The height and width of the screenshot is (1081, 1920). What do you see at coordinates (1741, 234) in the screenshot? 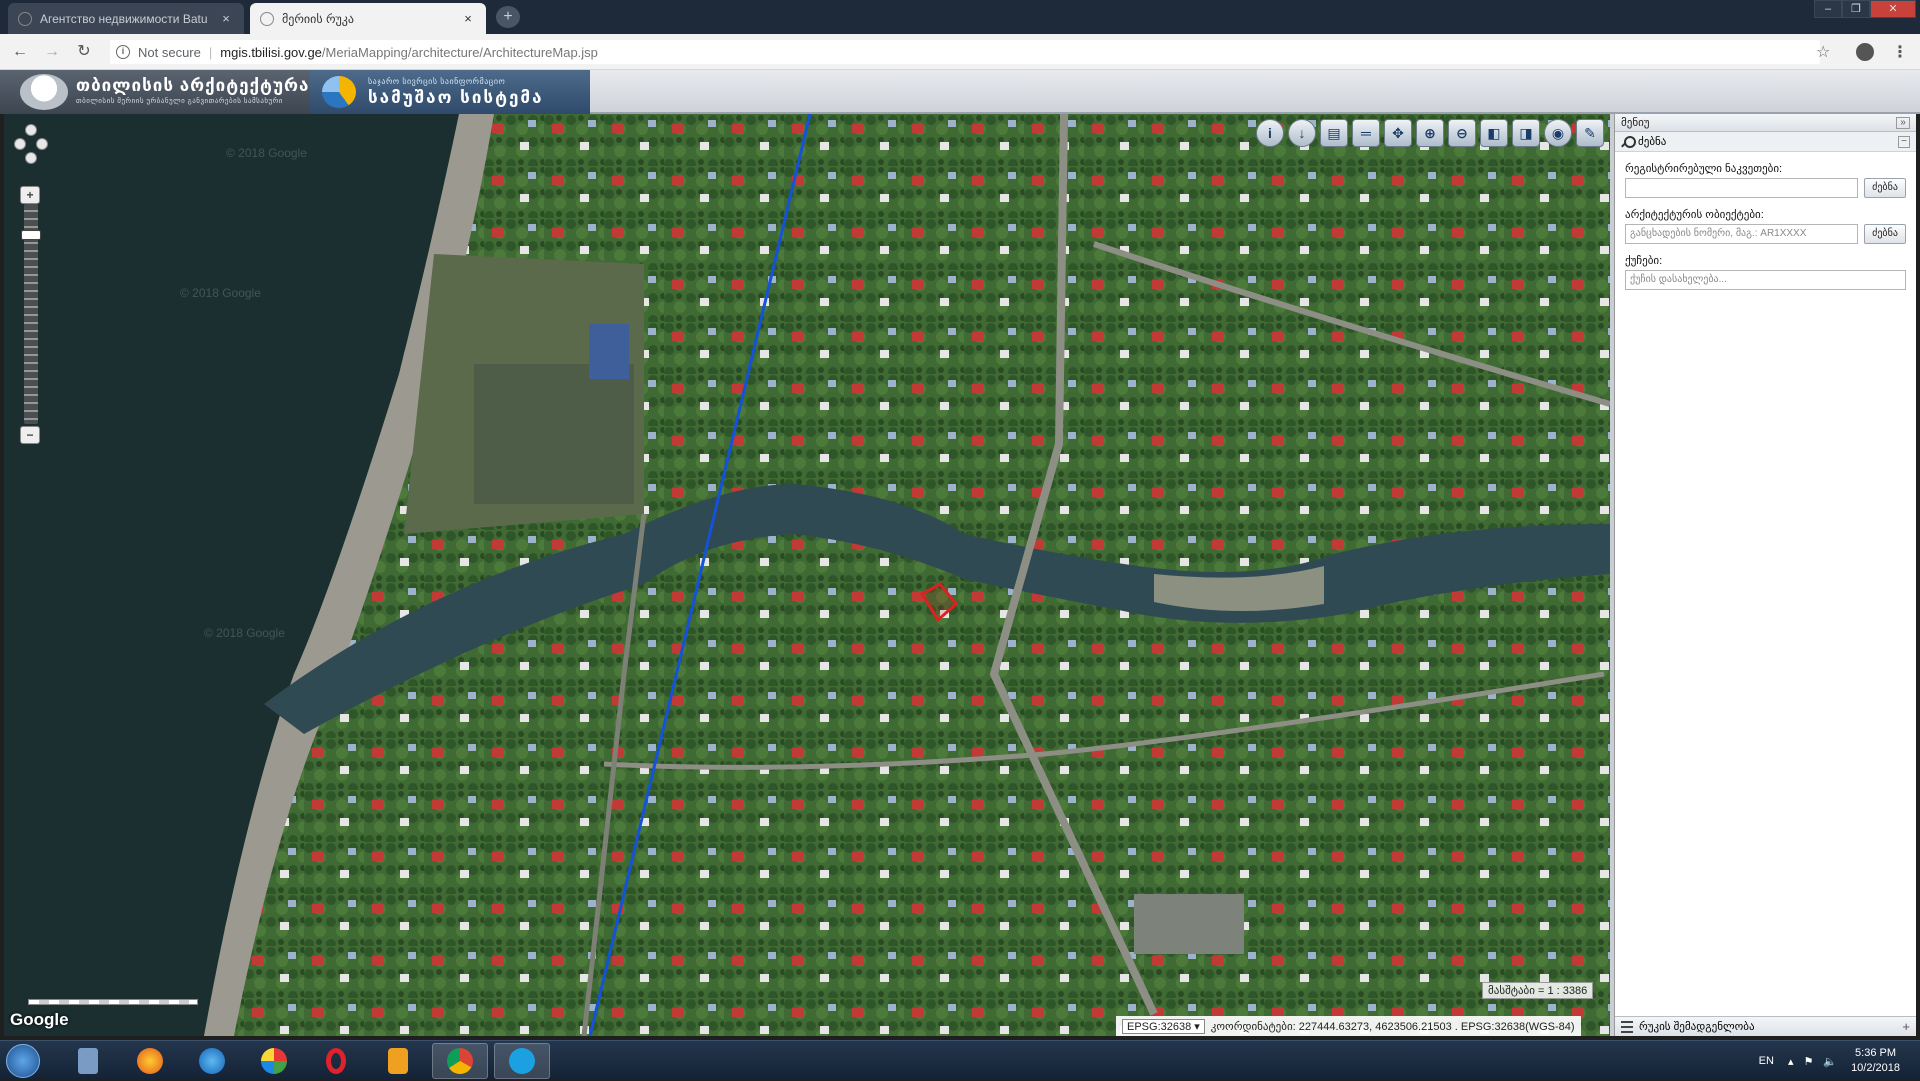
I see `architecture-object-input: განცხადების ნომერი, მაგ.: AR1XXXX` at bounding box center [1741, 234].